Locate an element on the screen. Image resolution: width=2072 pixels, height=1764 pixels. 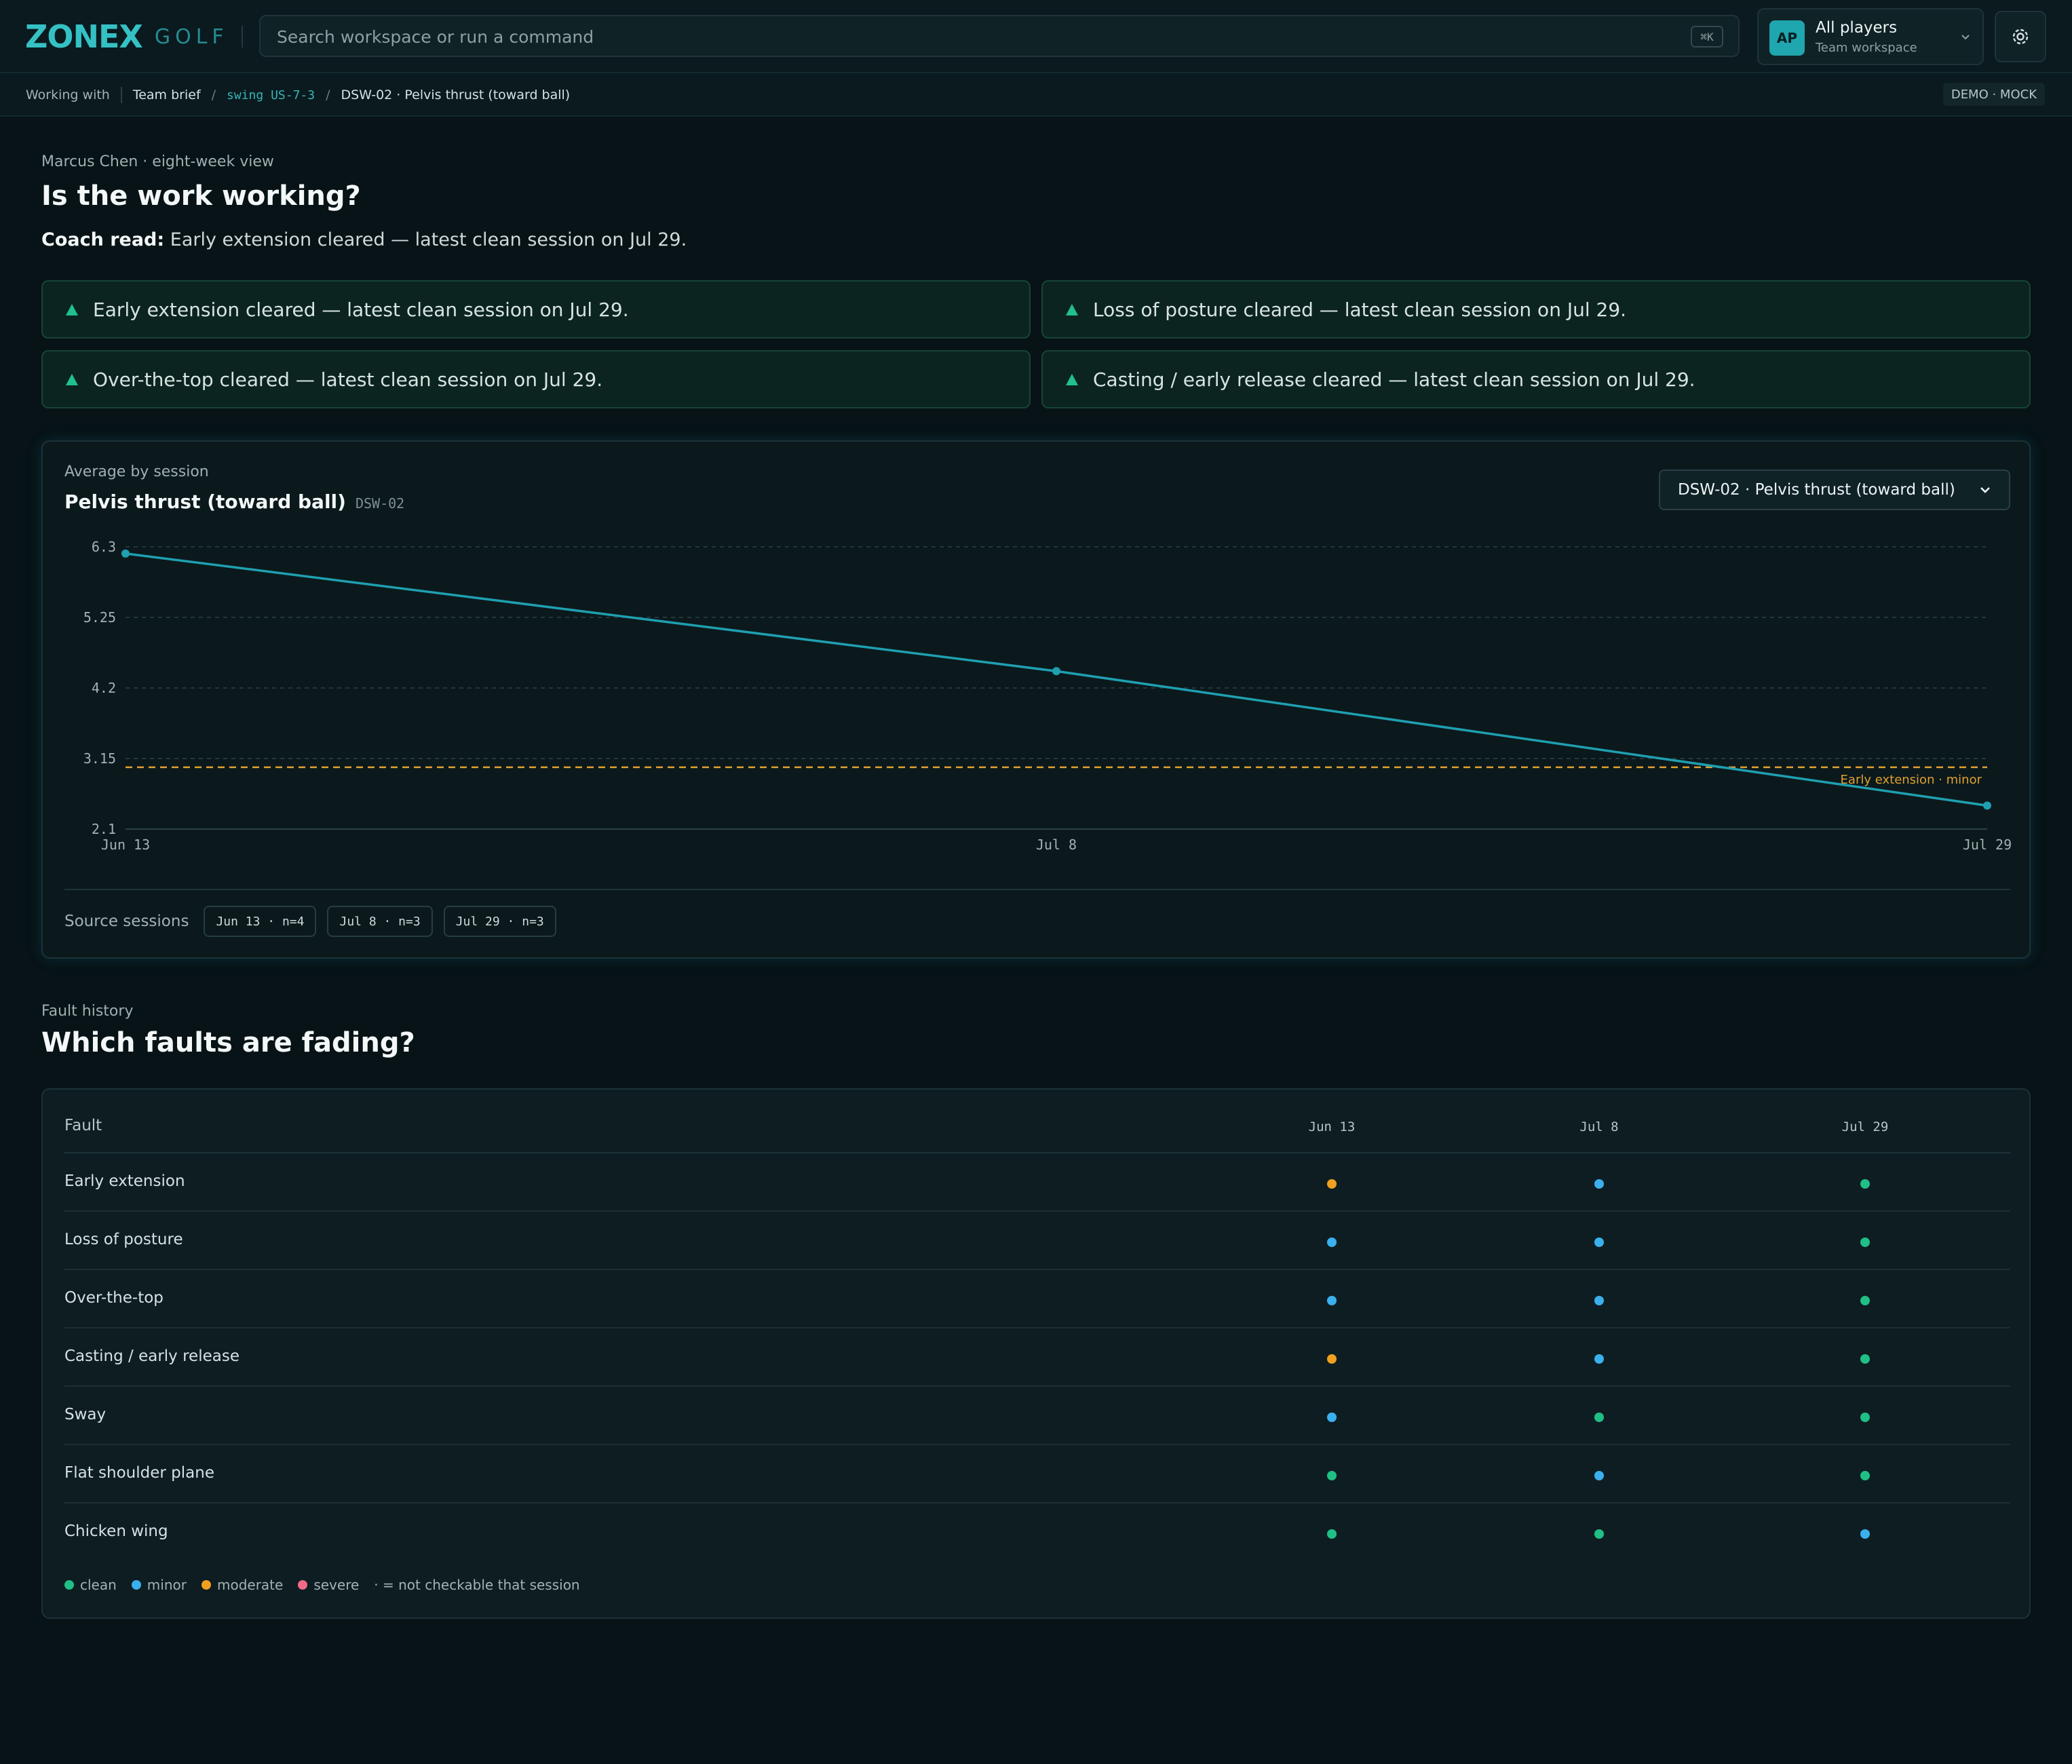
settings-button is located at coordinates (2021, 36).